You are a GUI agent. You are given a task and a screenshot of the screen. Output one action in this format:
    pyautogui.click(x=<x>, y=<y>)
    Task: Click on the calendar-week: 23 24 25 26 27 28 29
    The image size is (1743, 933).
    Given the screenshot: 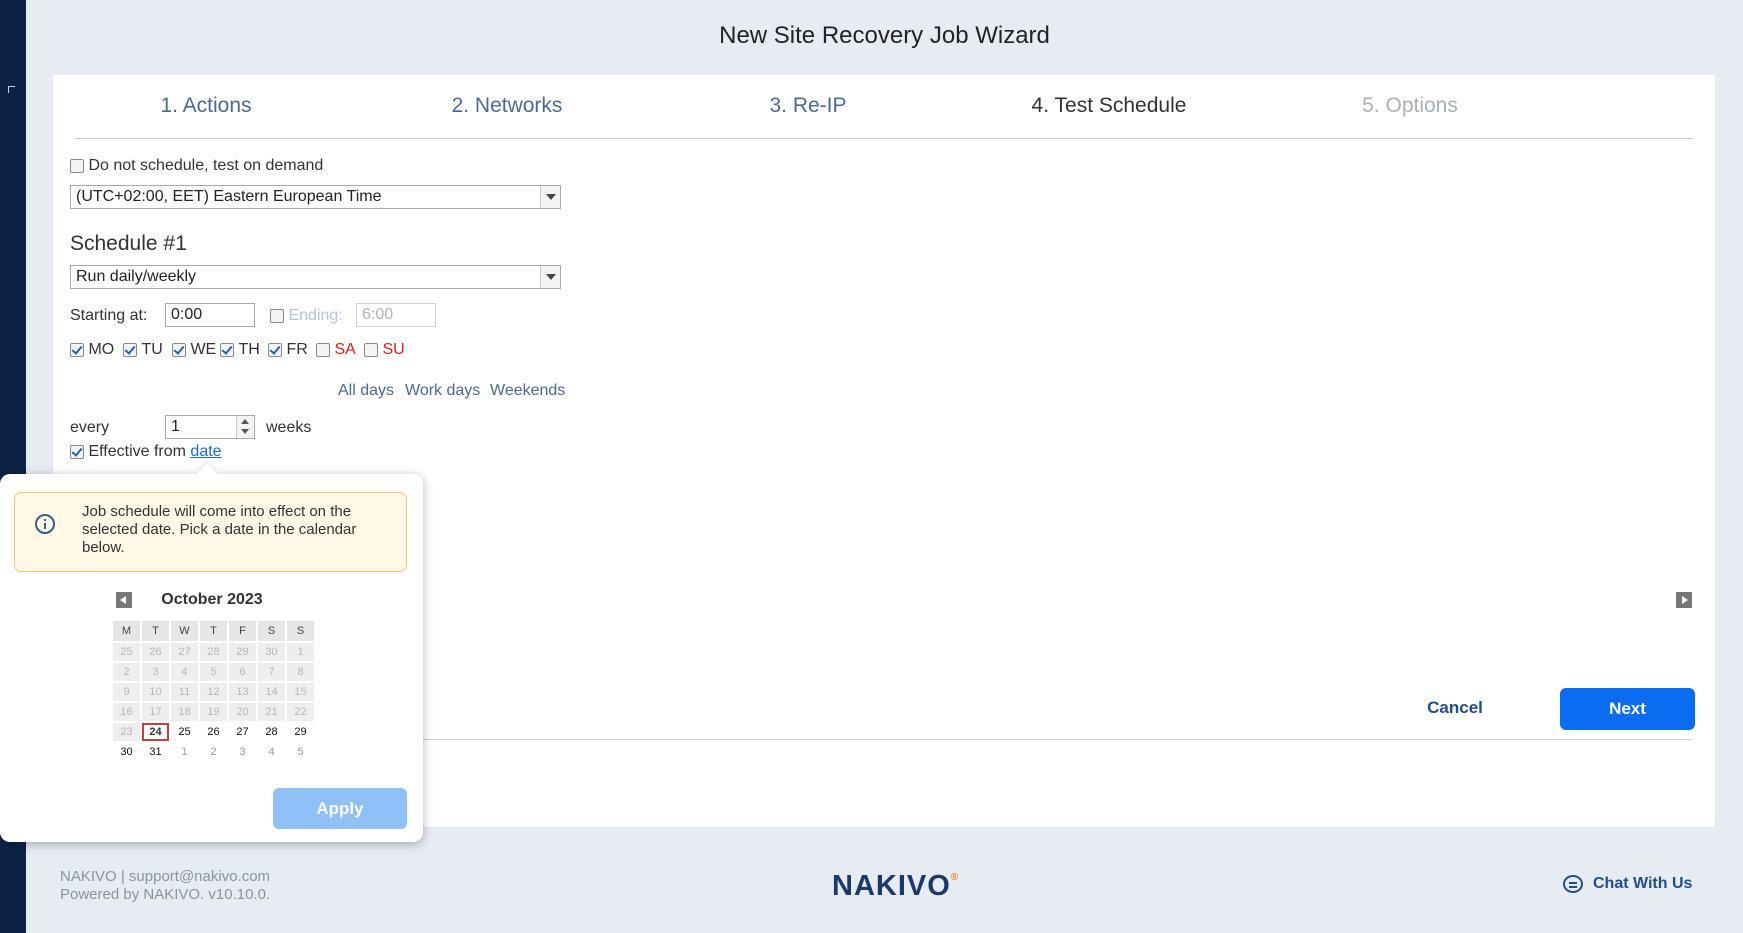 What is the action you would take?
    pyautogui.click(x=213, y=732)
    